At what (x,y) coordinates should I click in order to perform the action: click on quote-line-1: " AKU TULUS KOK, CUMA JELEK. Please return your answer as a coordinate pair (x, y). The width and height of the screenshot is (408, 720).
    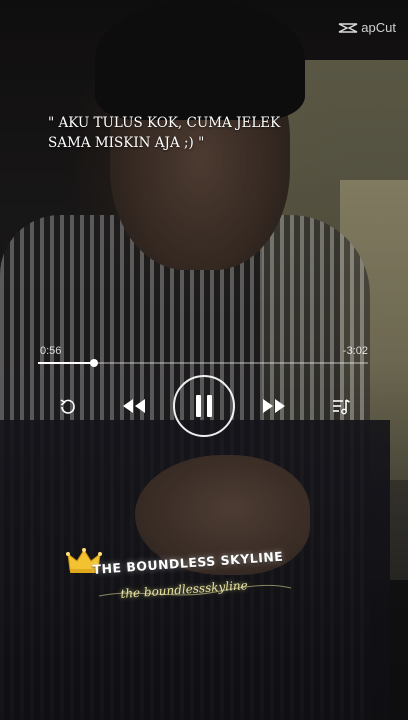
    Looking at the image, I should click on (164, 123).